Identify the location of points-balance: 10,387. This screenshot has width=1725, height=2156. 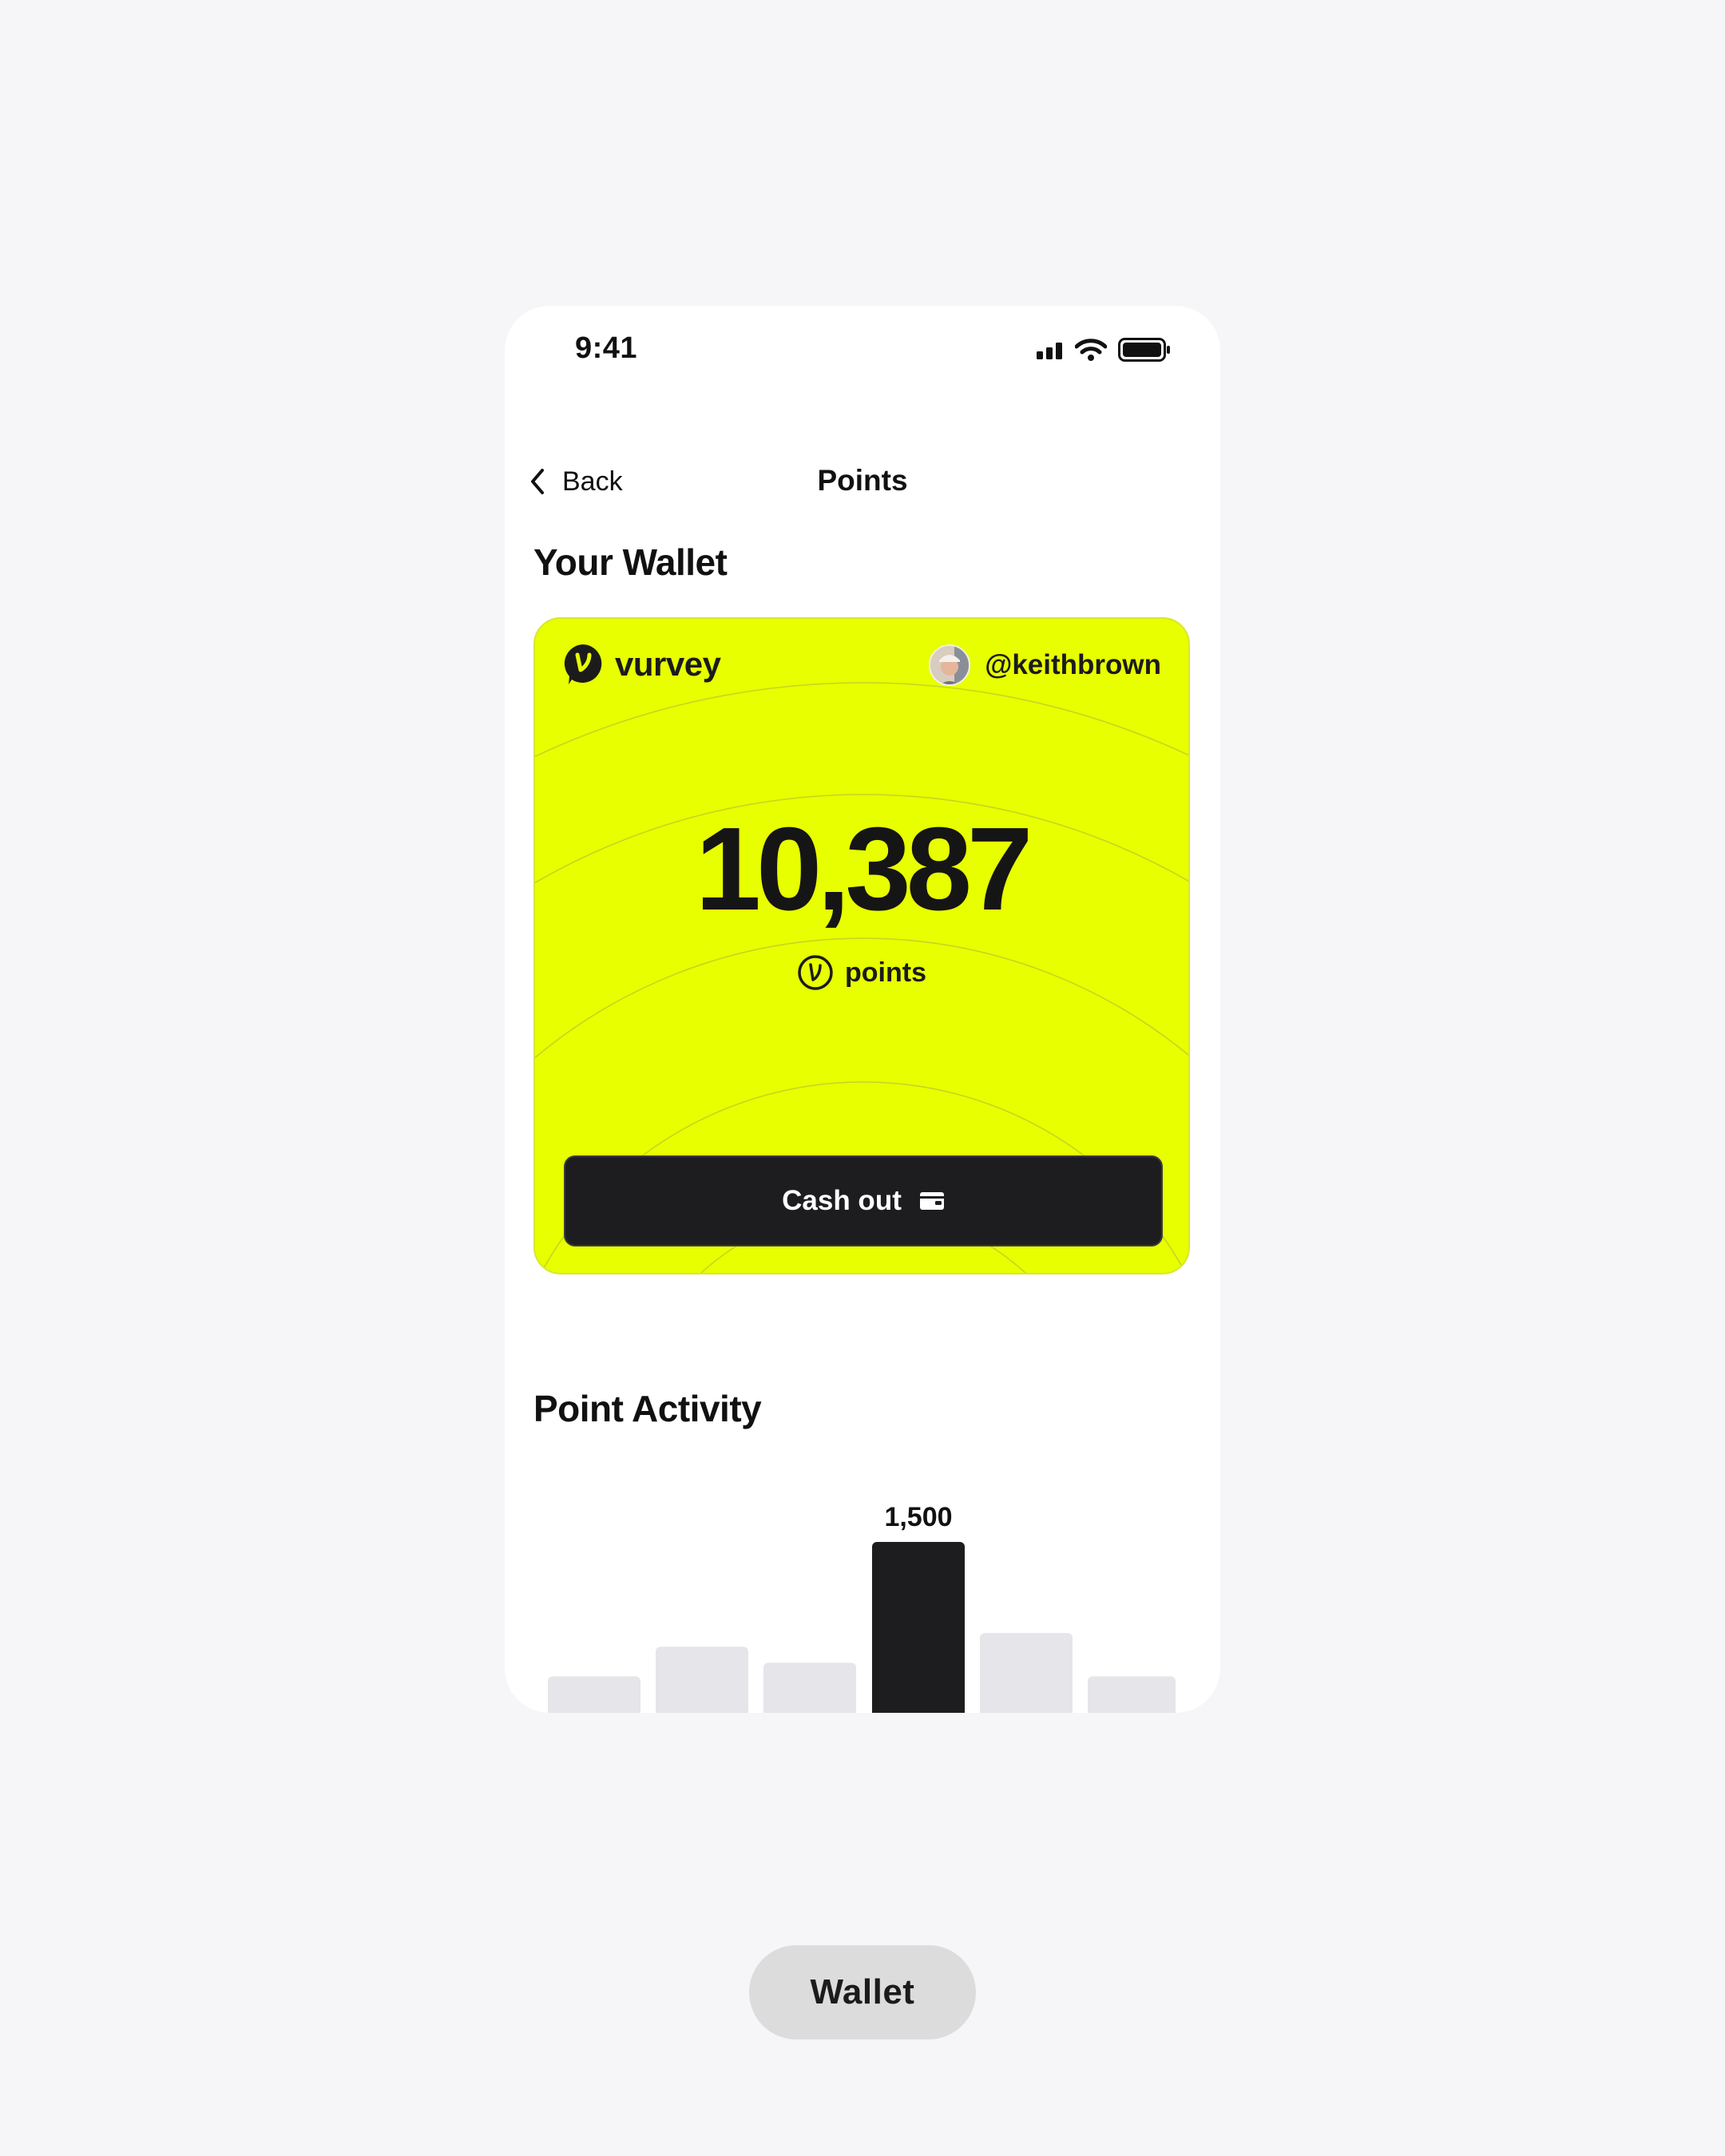
(864, 869).